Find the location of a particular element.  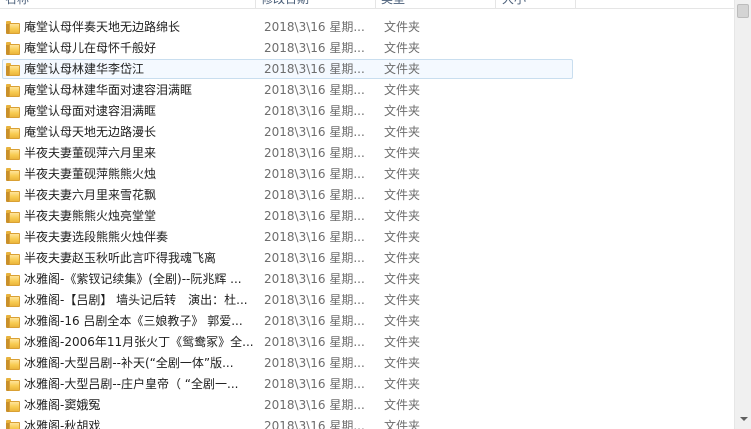

folder-name: 庵堂认母林建华面对逮容泪满眶 is located at coordinates (108, 90).